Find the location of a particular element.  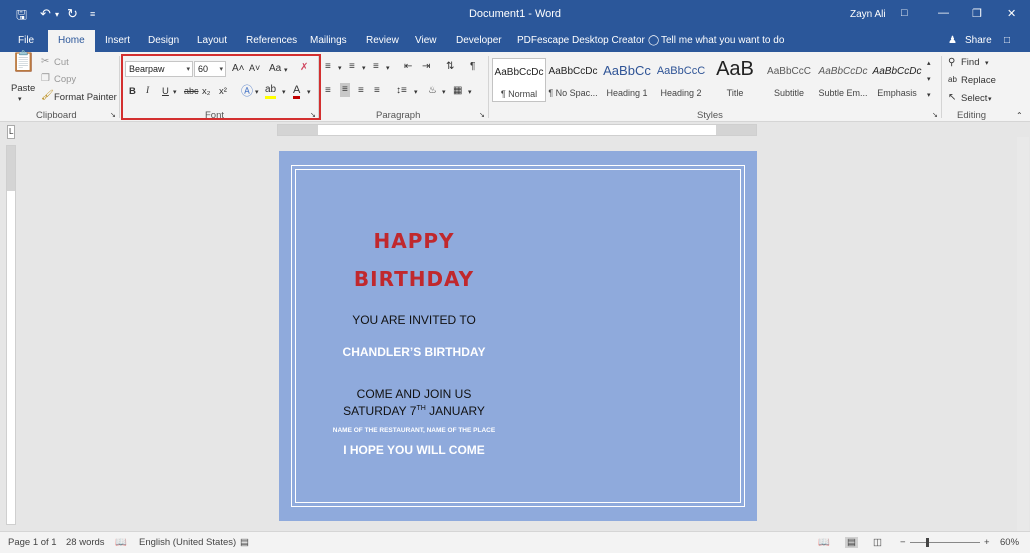

collapse-ribbon-icon: ⌃ is located at coordinates (1019, 116).